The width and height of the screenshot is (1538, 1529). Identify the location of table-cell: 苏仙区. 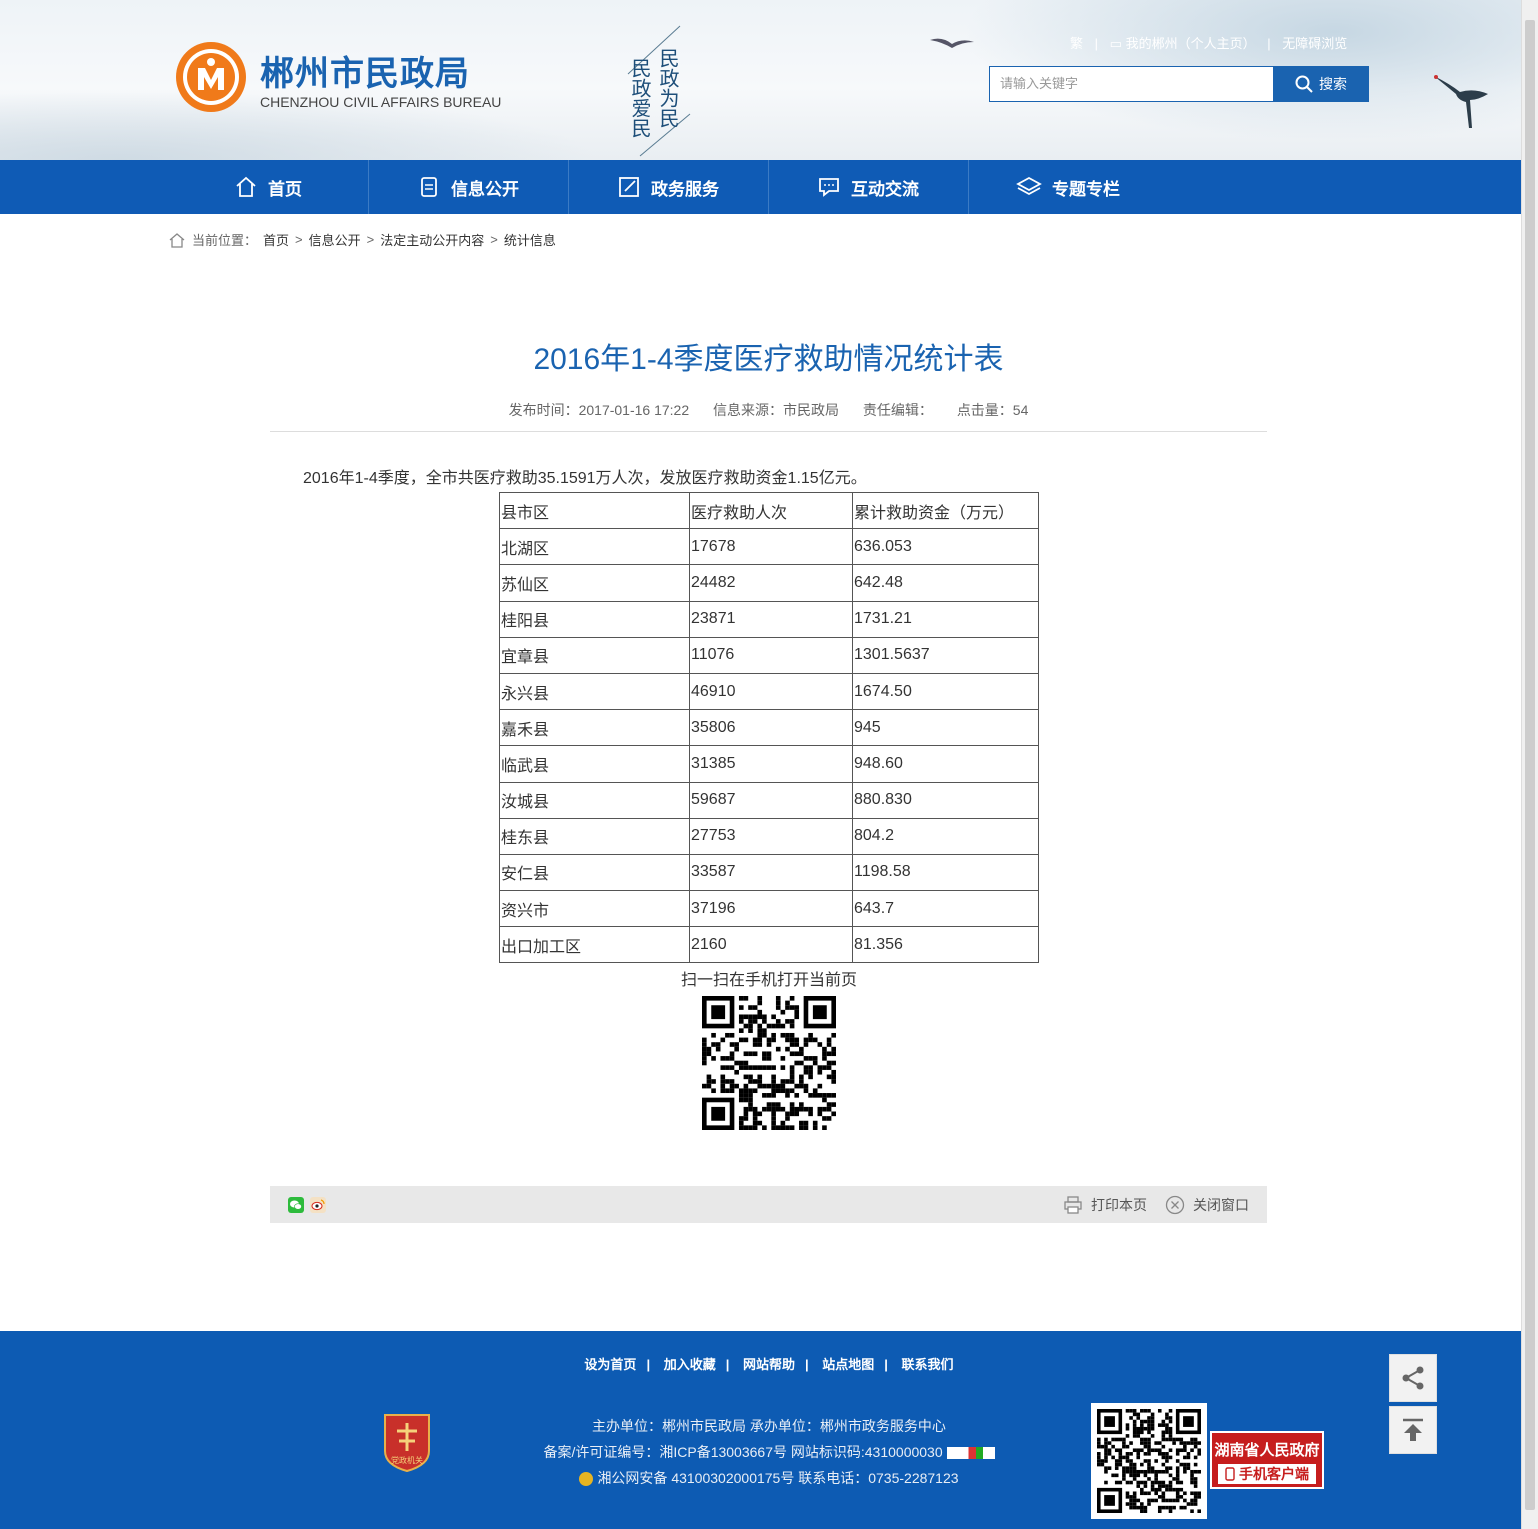
(594, 583).